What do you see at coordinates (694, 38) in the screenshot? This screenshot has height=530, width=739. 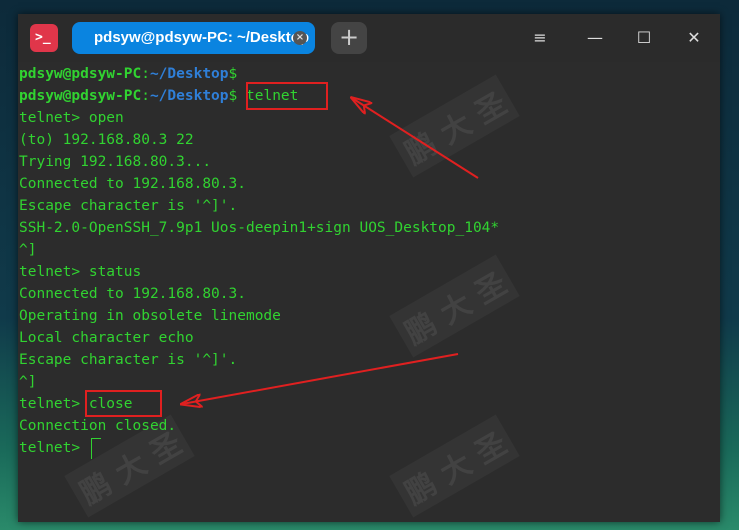 I see `close-button: ✕` at bounding box center [694, 38].